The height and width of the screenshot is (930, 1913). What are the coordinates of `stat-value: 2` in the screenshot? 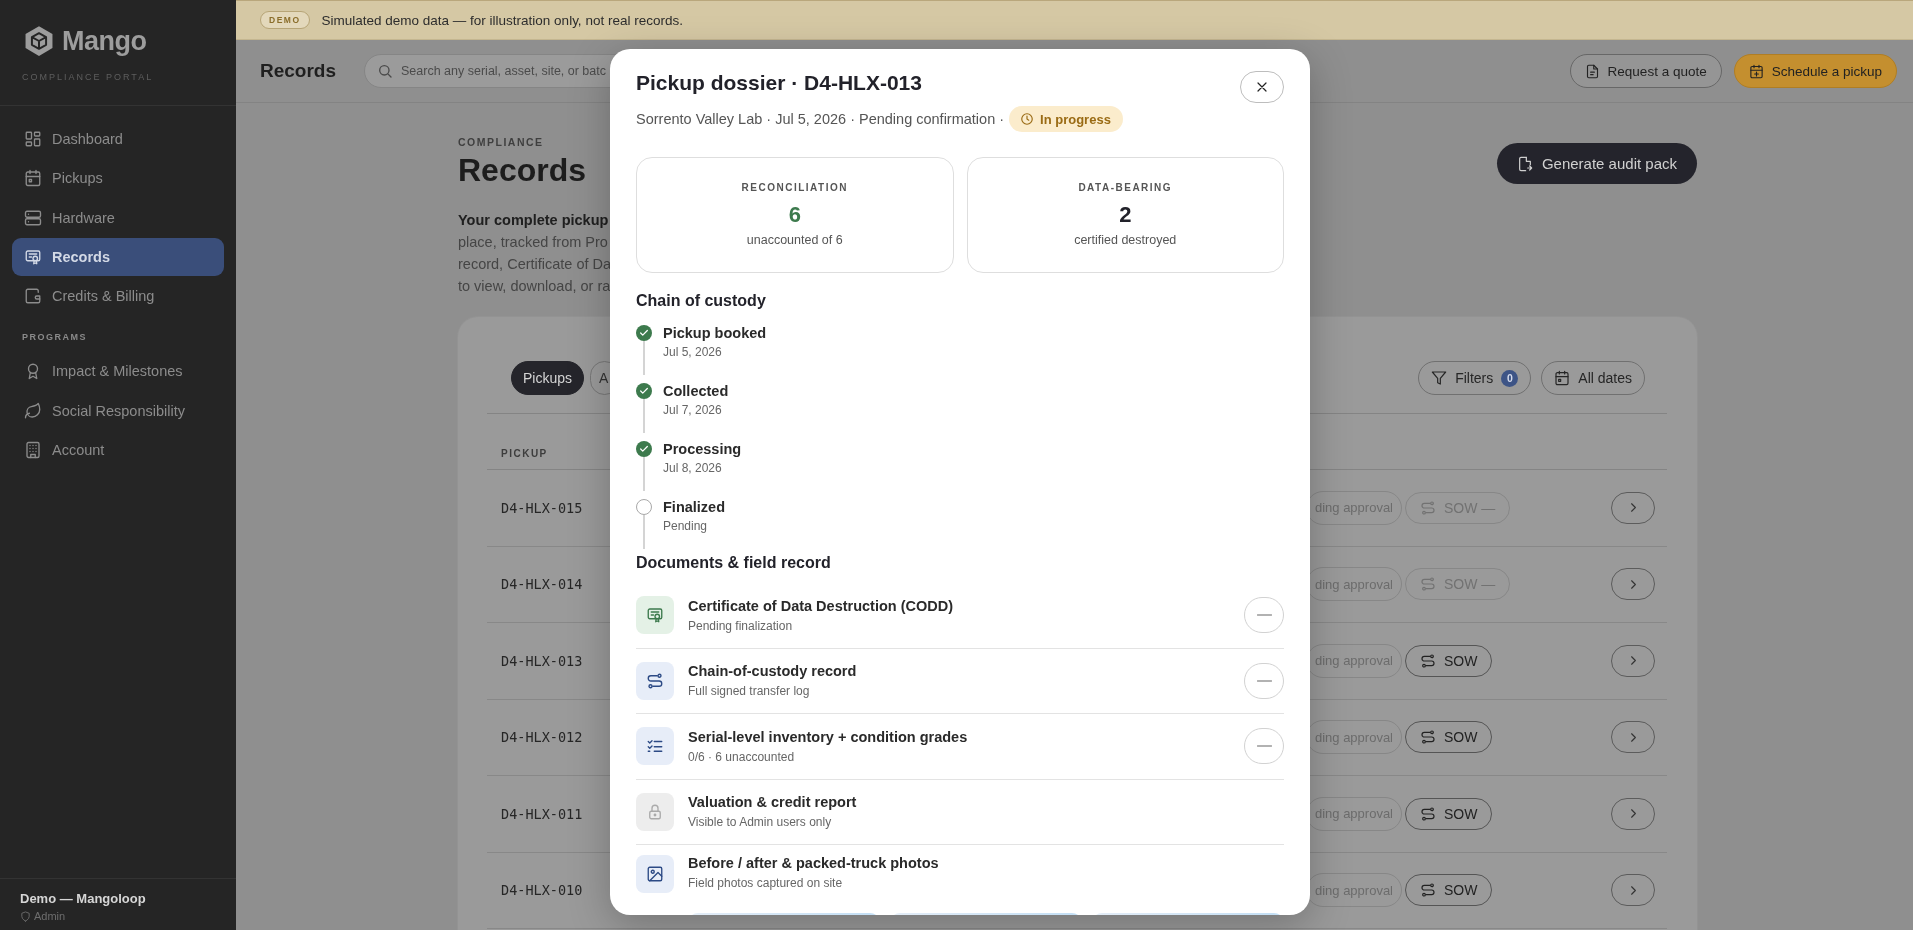 It's located at (1125, 215).